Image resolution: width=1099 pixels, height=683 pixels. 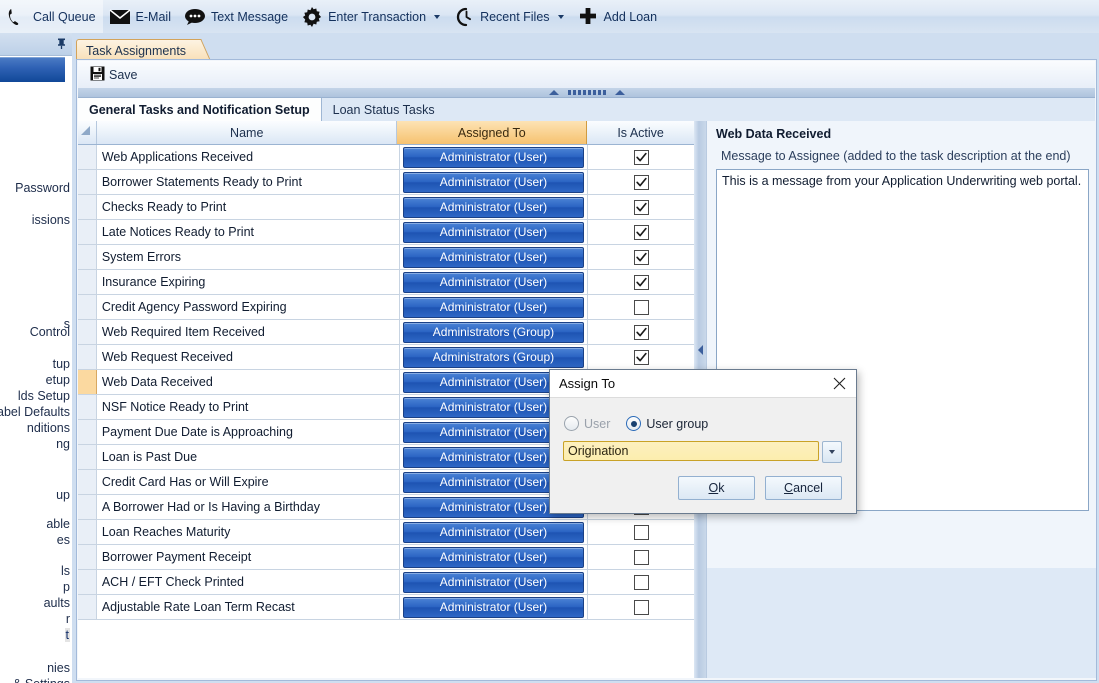 What do you see at coordinates (44, 396) in the screenshot?
I see `sidebar-item: lds Setup` at bounding box center [44, 396].